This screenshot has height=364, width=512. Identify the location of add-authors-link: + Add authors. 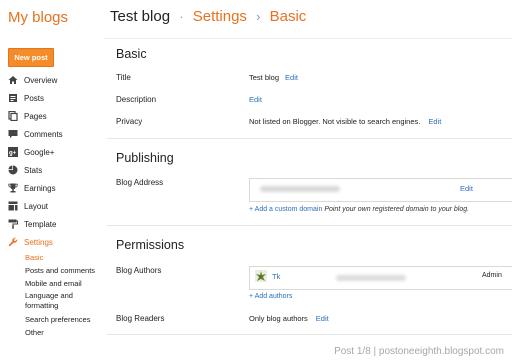
(270, 296).